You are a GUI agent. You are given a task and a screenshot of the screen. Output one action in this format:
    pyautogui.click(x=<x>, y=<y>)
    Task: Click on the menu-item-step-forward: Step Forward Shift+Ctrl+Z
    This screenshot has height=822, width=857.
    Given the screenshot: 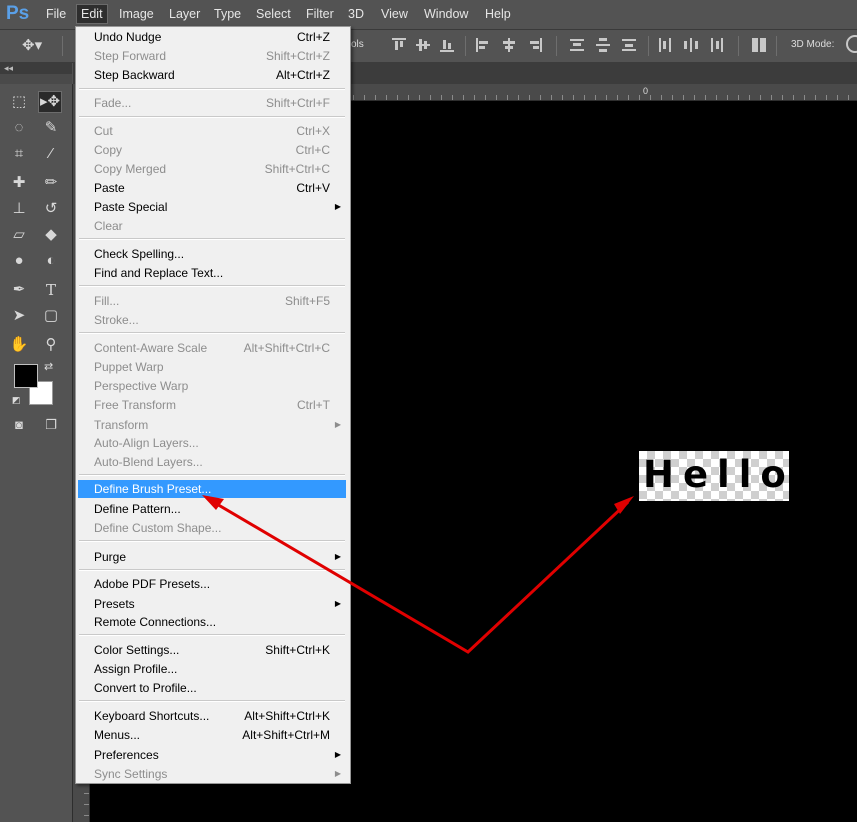 What is the action you would take?
    pyautogui.click(x=212, y=56)
    